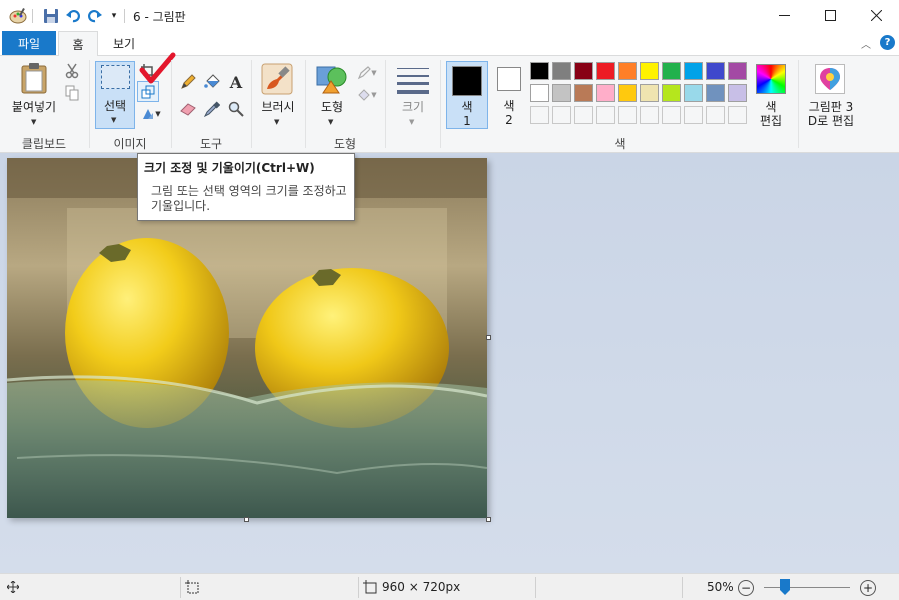 Image resolution: width=899 pixels, height=600 pixels. What do you see at coordinates (229, 168) in the screenshot?
I see `tooltip-title: 크기 조정 및 기울이기(Ctrl+W)` at bounding box center [229, 168].